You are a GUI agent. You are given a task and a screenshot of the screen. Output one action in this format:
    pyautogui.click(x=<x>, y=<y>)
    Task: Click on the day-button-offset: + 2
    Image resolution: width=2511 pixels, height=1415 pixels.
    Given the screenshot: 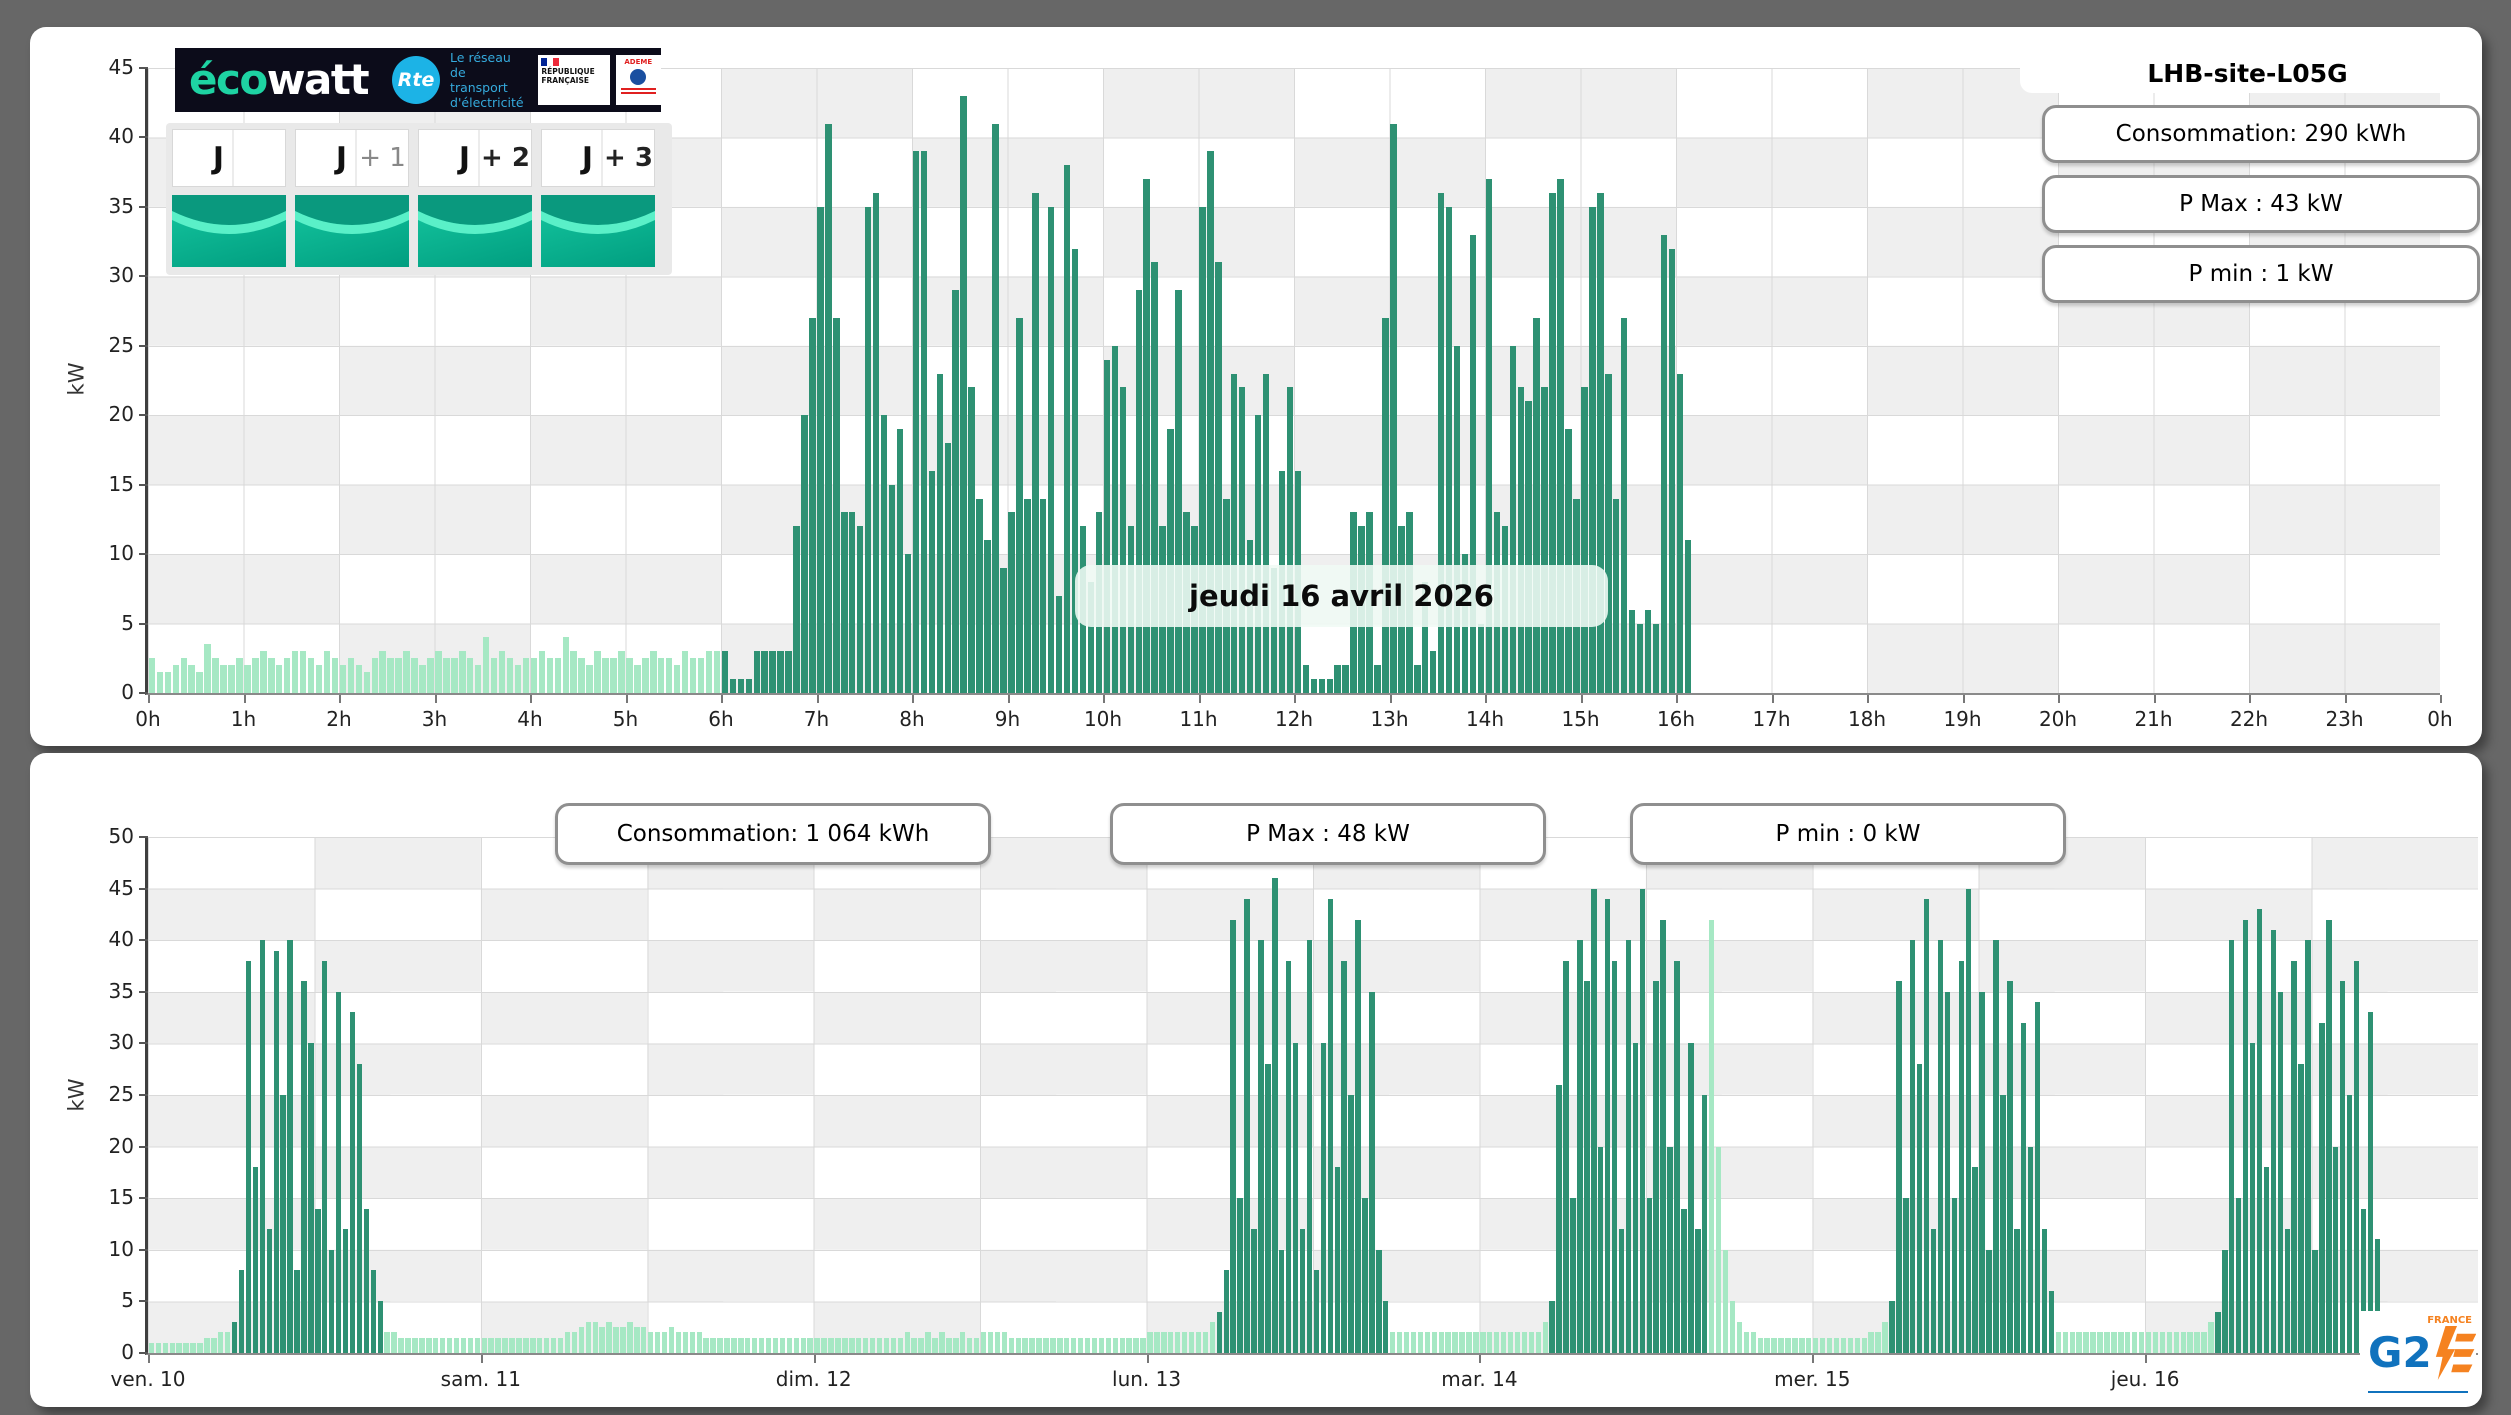 What is the action you would take?
    pyautogui.click(x=504, y=158)
    